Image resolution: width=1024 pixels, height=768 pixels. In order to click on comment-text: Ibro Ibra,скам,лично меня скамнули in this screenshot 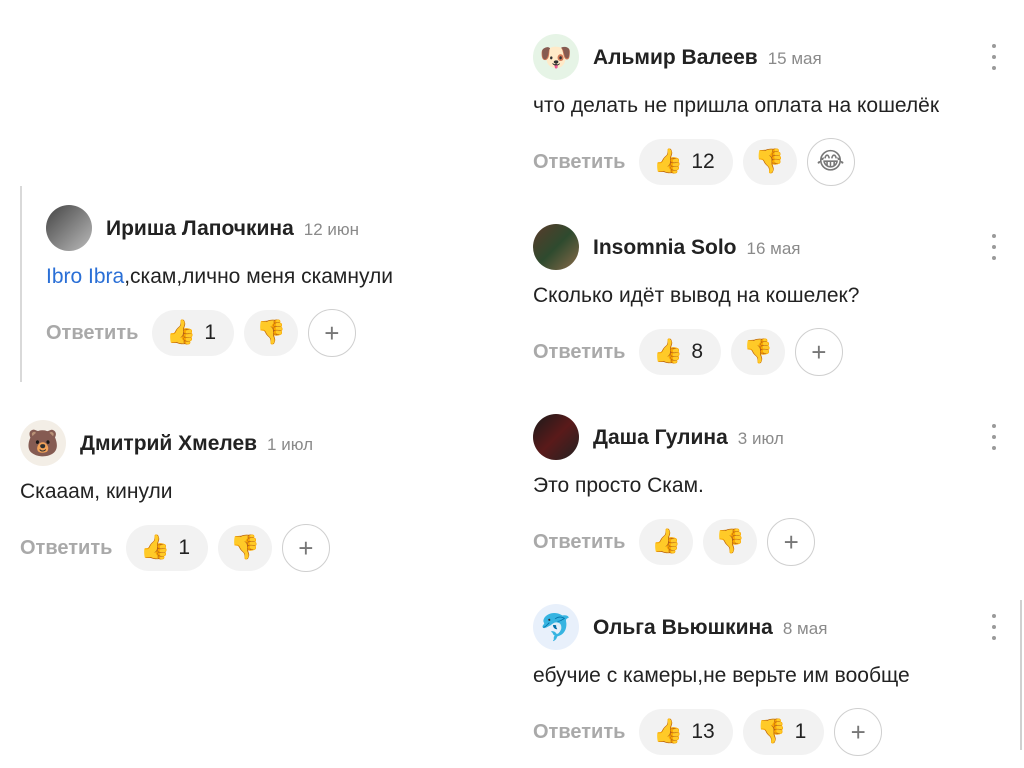, I will do `click(219, 276)`.